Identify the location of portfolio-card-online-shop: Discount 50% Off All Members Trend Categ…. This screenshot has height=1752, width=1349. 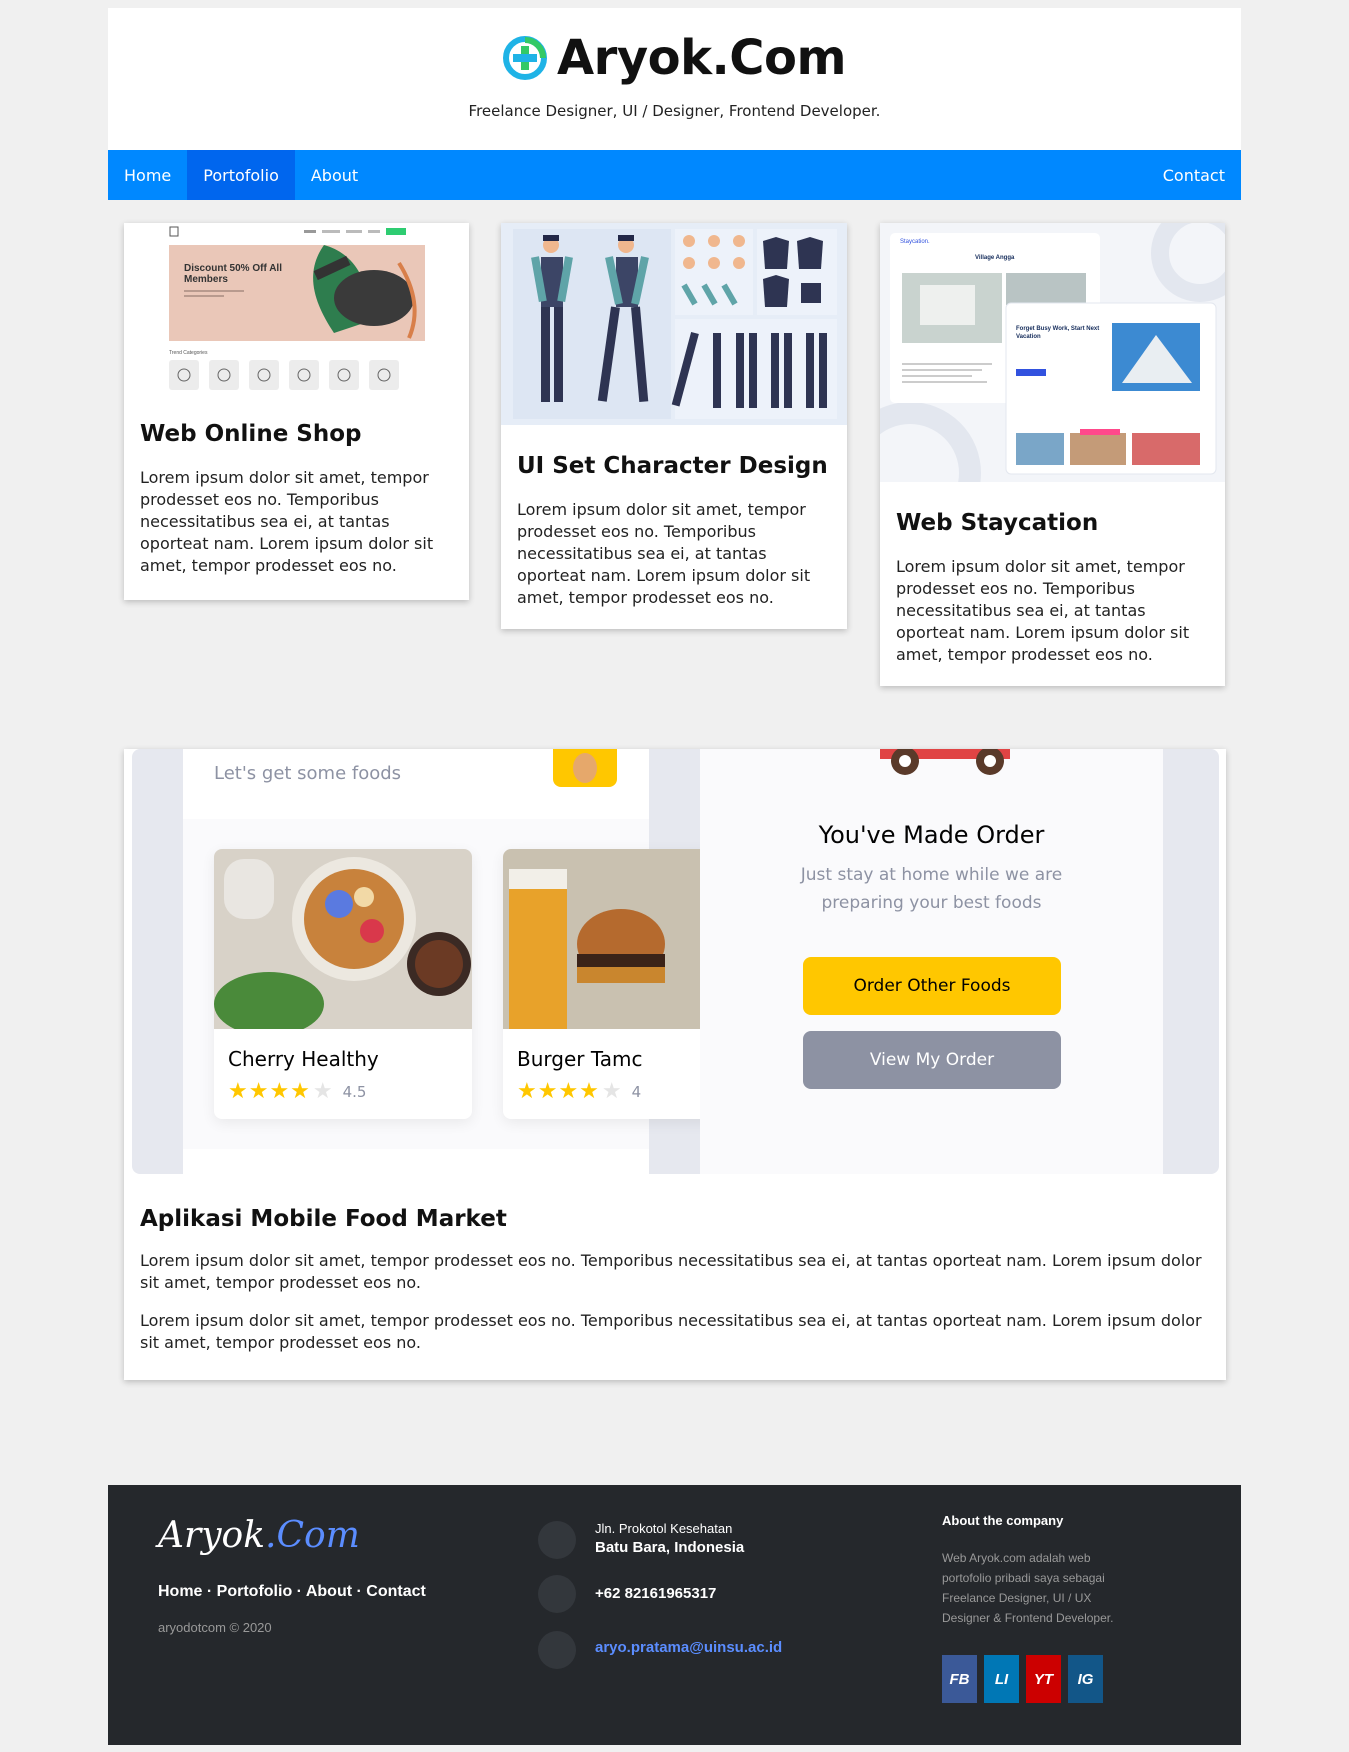
(296, 411).